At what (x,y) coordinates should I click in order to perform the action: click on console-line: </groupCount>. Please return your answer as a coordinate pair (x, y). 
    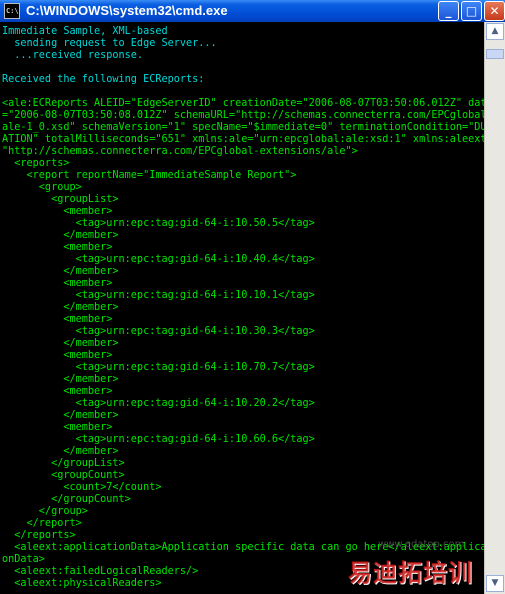
    Looking at the image, I should click on (66, 499).